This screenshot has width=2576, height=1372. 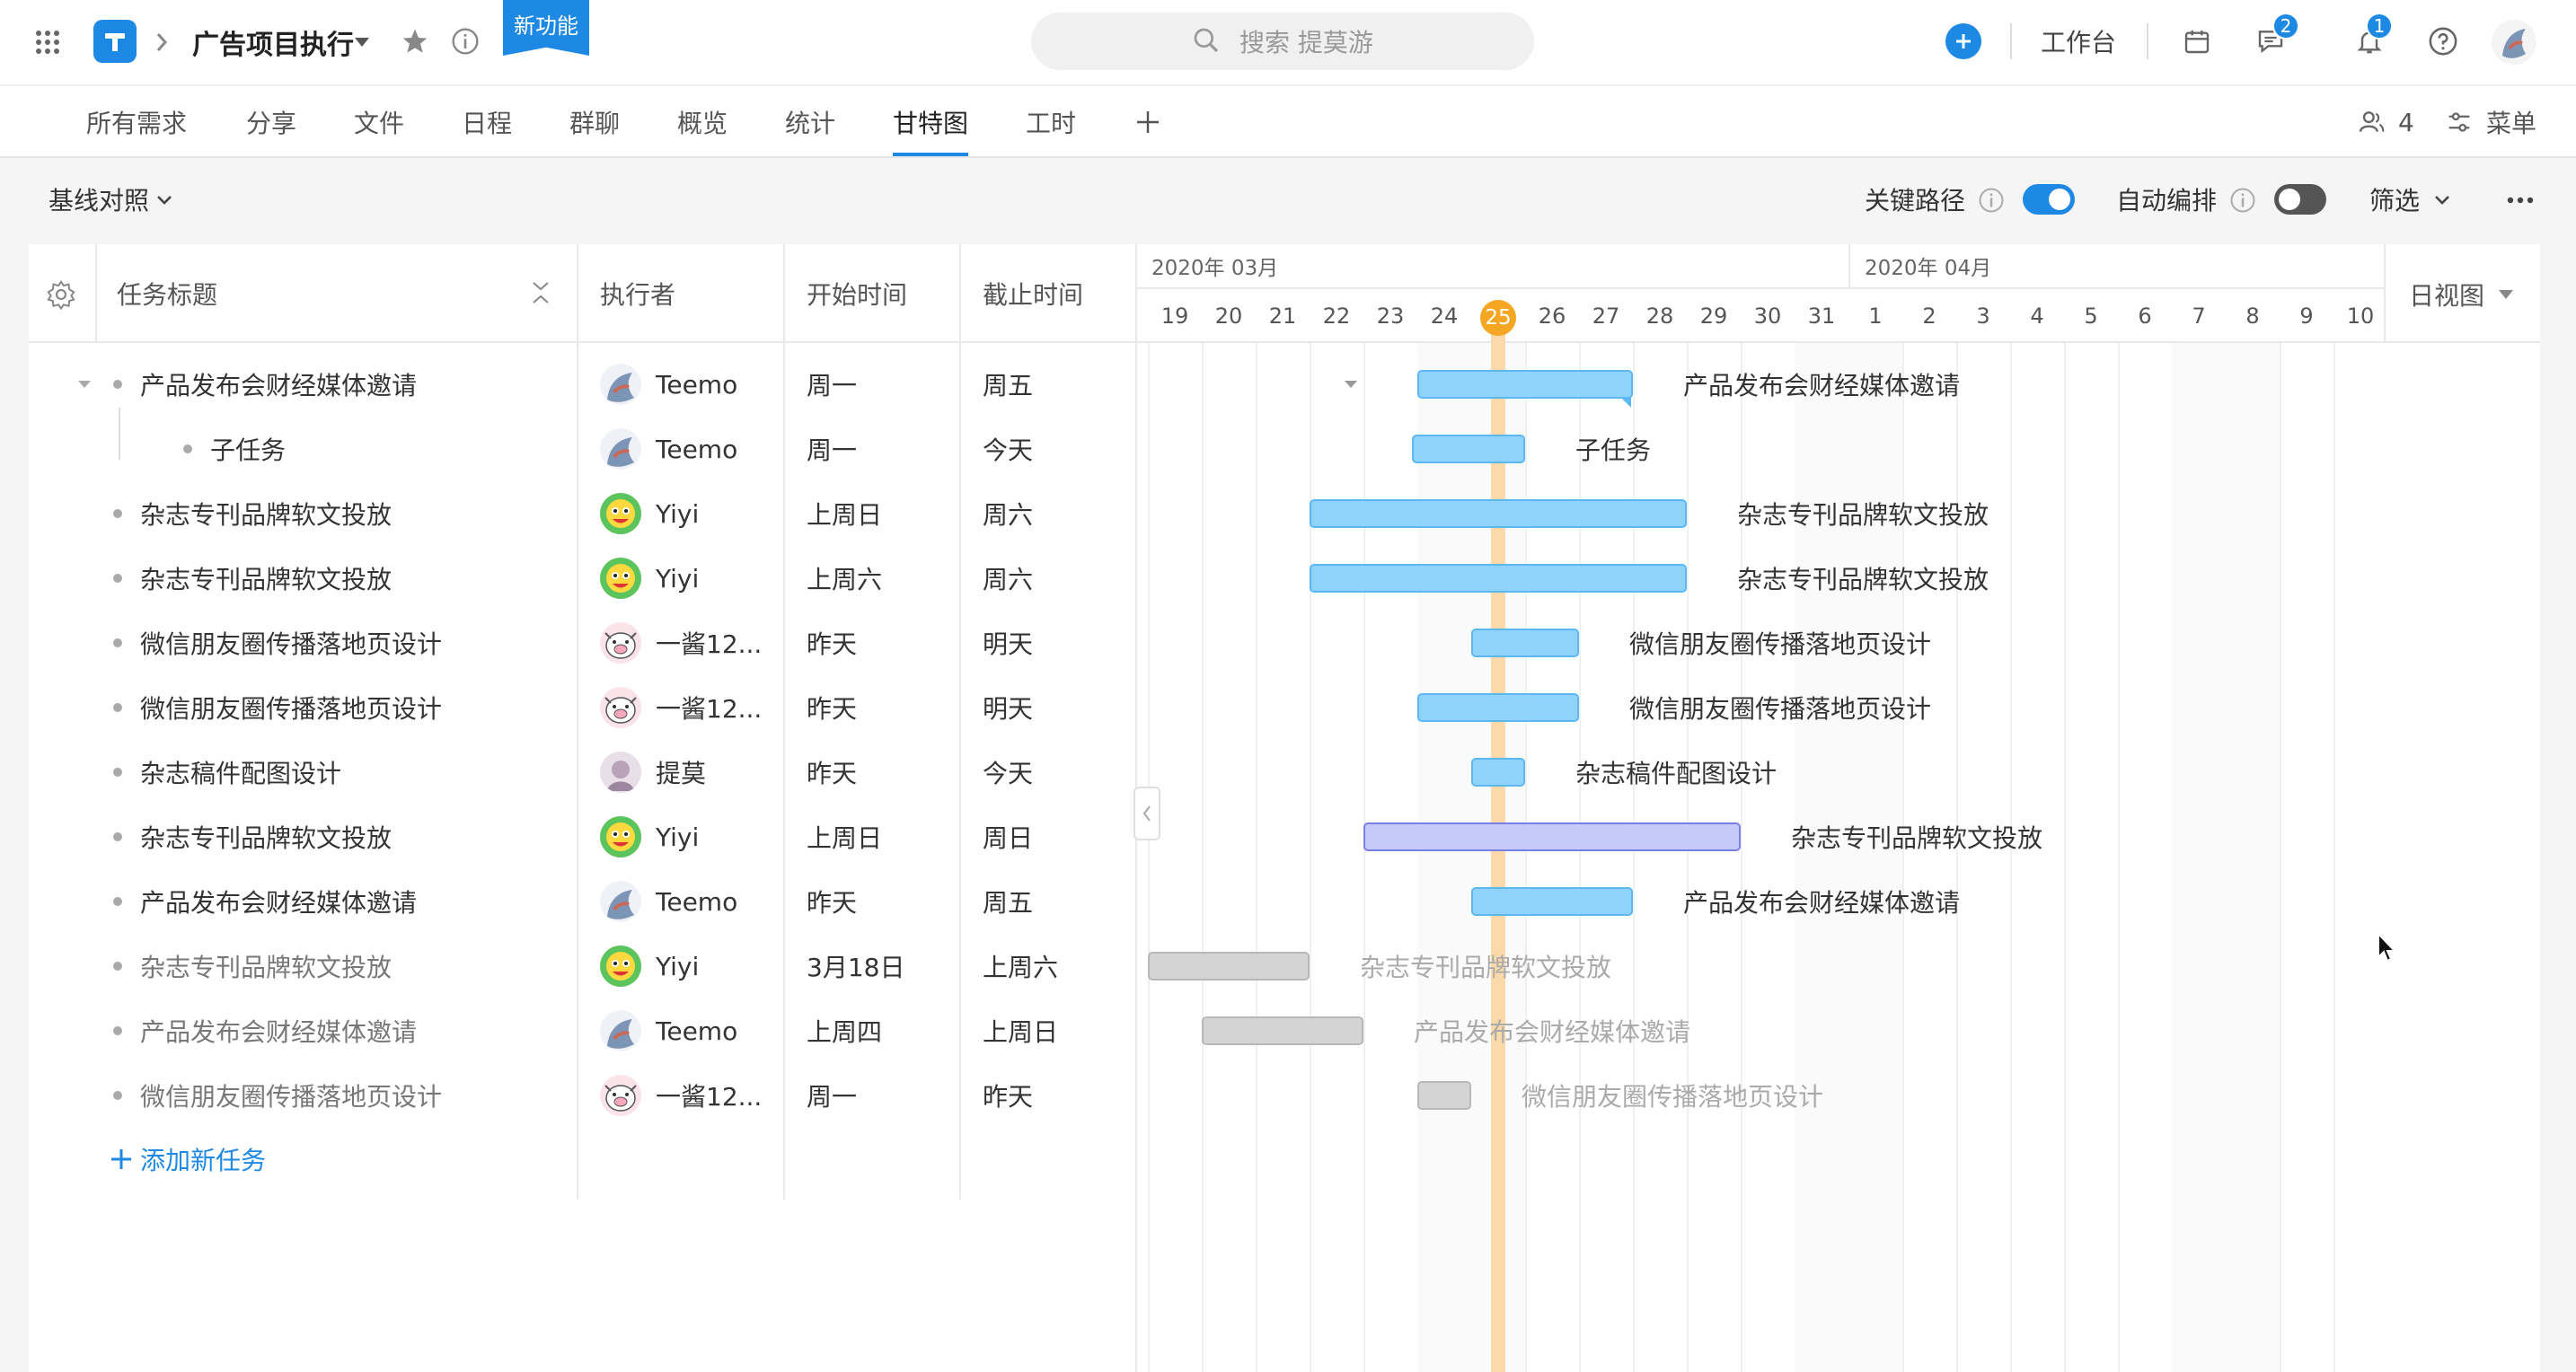 I want to click on search-input: 搜索 提莫游, so click(x=1306, y=41).